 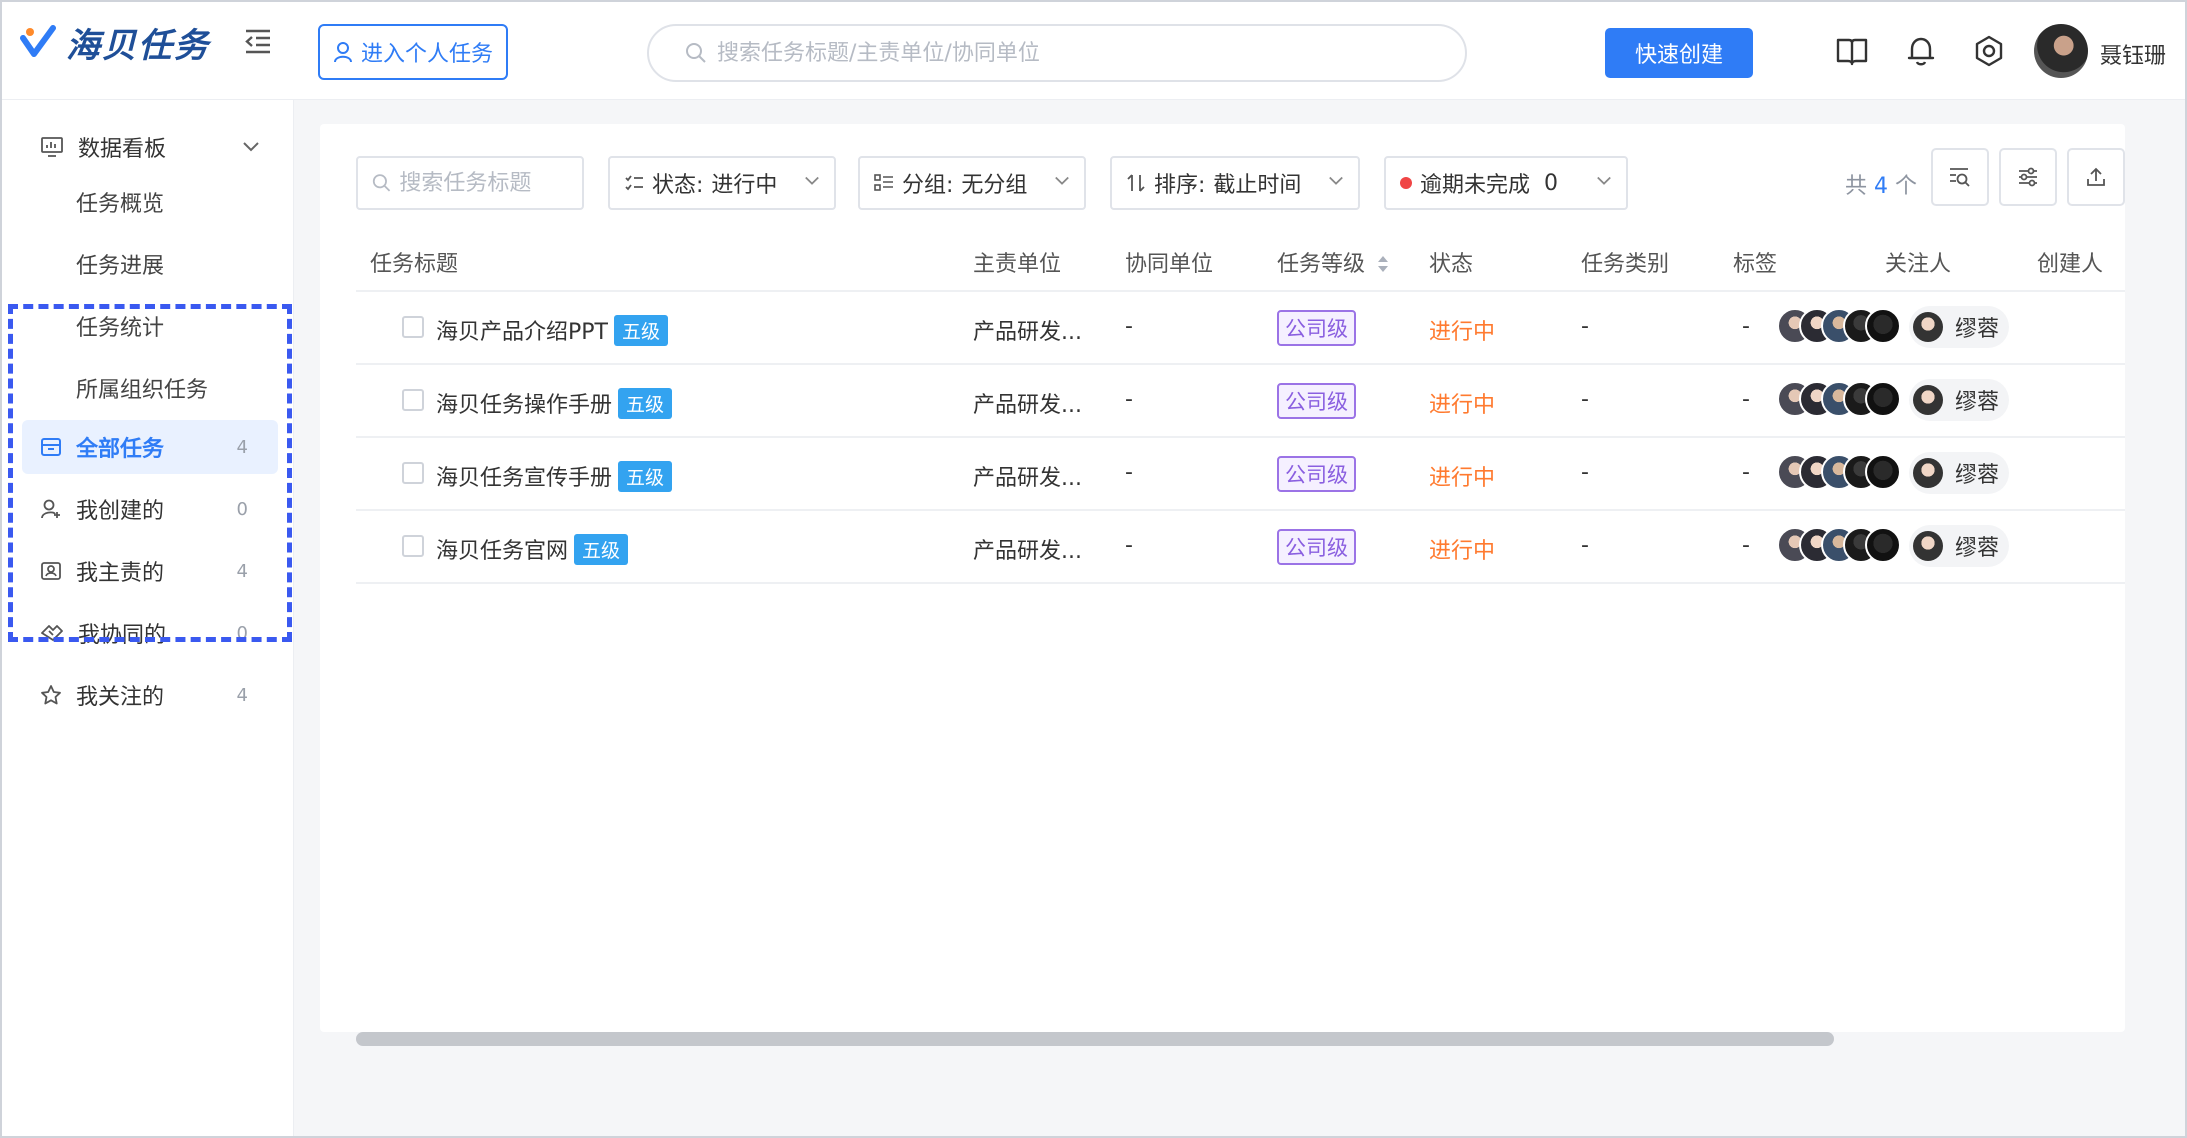 I want to click on col-grade: 任务等级, so click(x=1333, y=262).